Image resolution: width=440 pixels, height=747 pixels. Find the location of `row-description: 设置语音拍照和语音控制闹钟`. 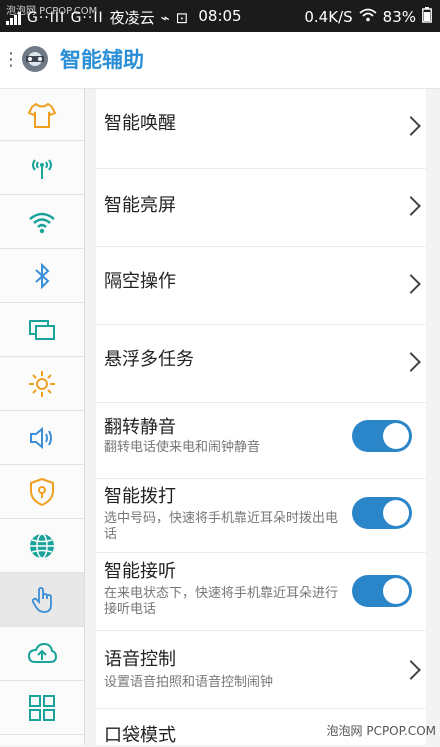

row-description: 设置语音拍照和语音控制闹钟 is located at coordinates (189, 682).